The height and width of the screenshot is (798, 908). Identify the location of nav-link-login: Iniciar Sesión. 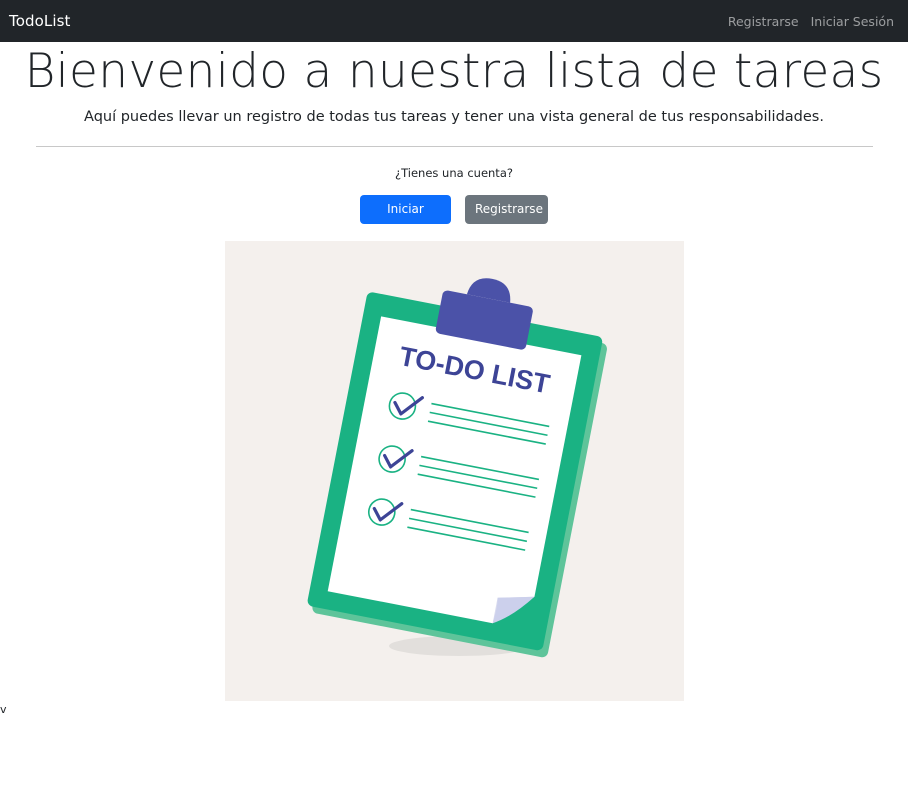
(852, 21).